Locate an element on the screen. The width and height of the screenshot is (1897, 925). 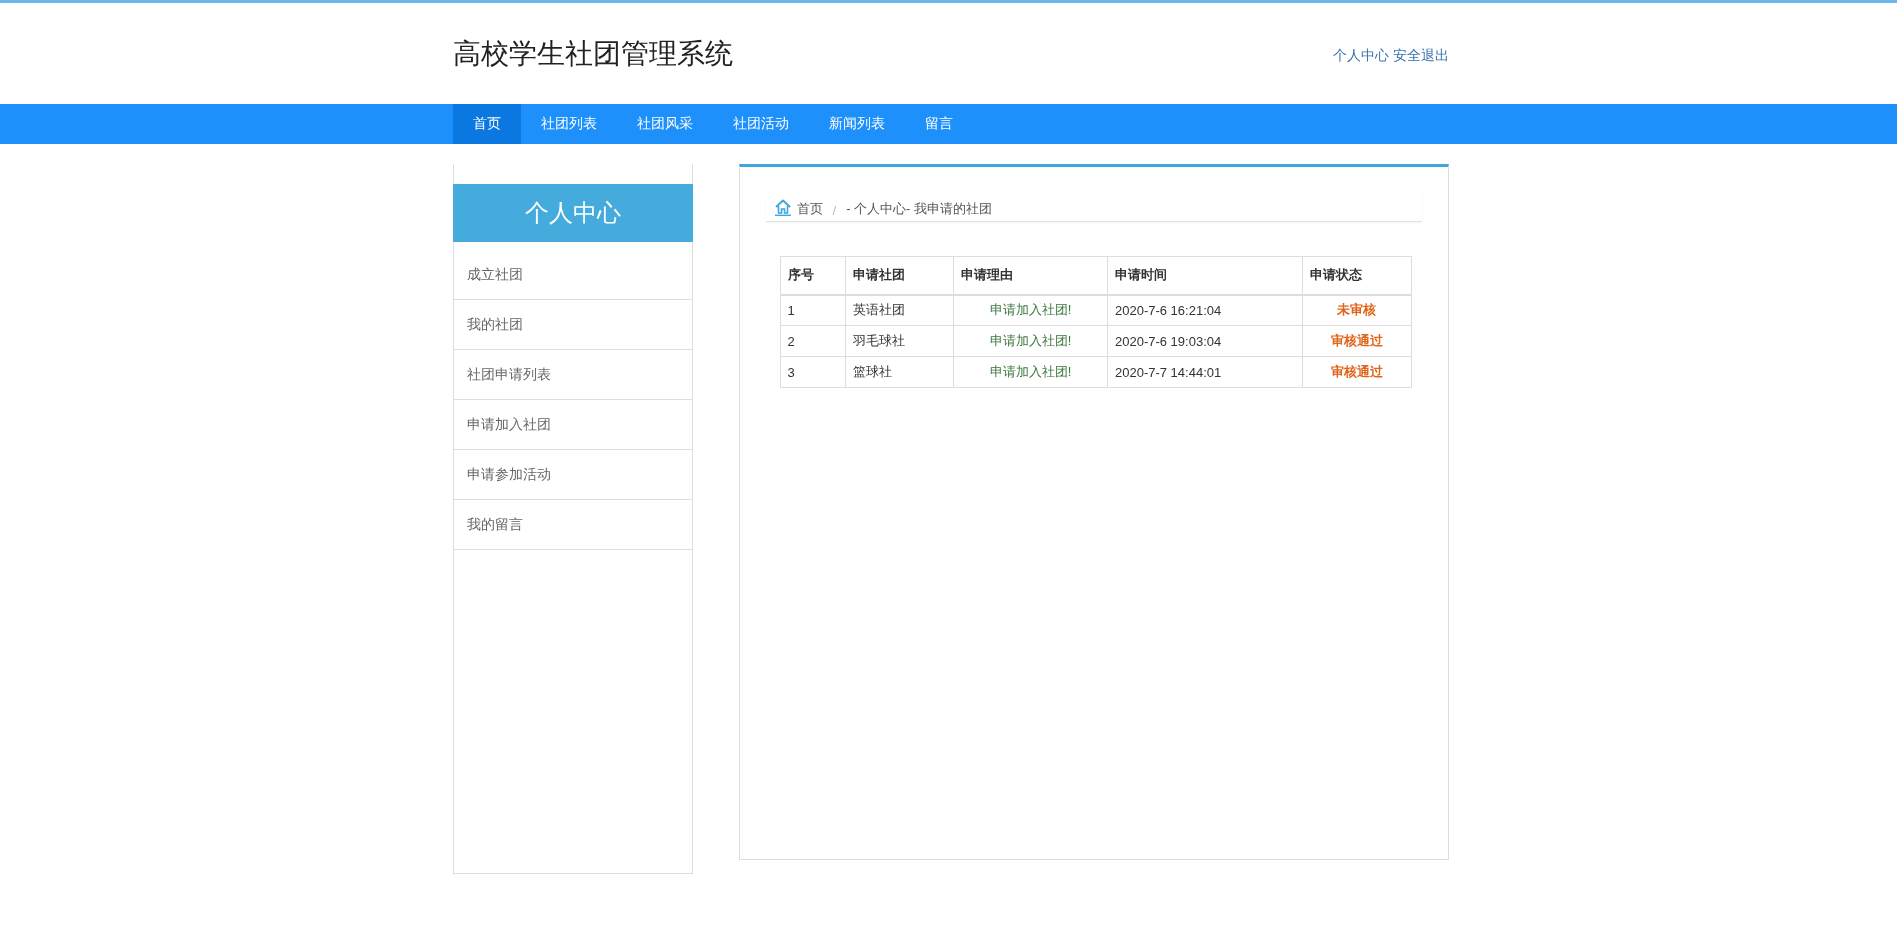
column-header: 申请理由 is located at coordinates (1030, 275).